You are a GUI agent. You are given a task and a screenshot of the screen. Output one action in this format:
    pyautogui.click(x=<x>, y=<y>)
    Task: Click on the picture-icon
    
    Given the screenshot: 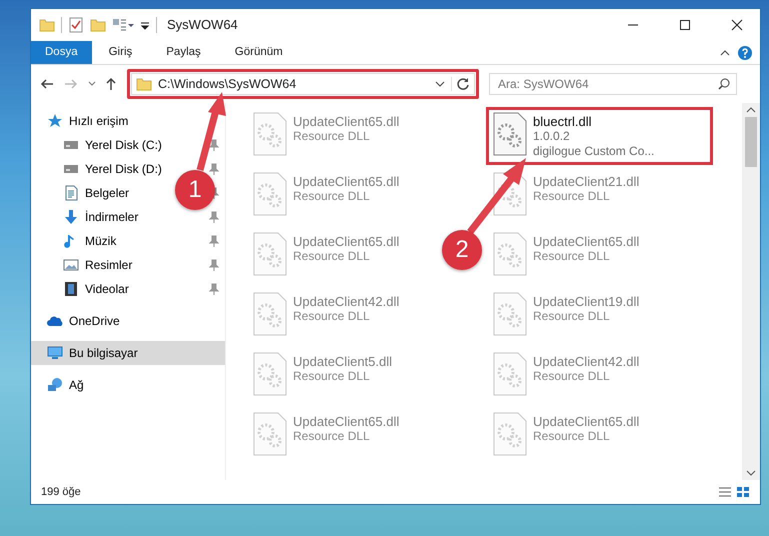 What is the action you would take?
    pyautogui.click(x=71, y=265)
    